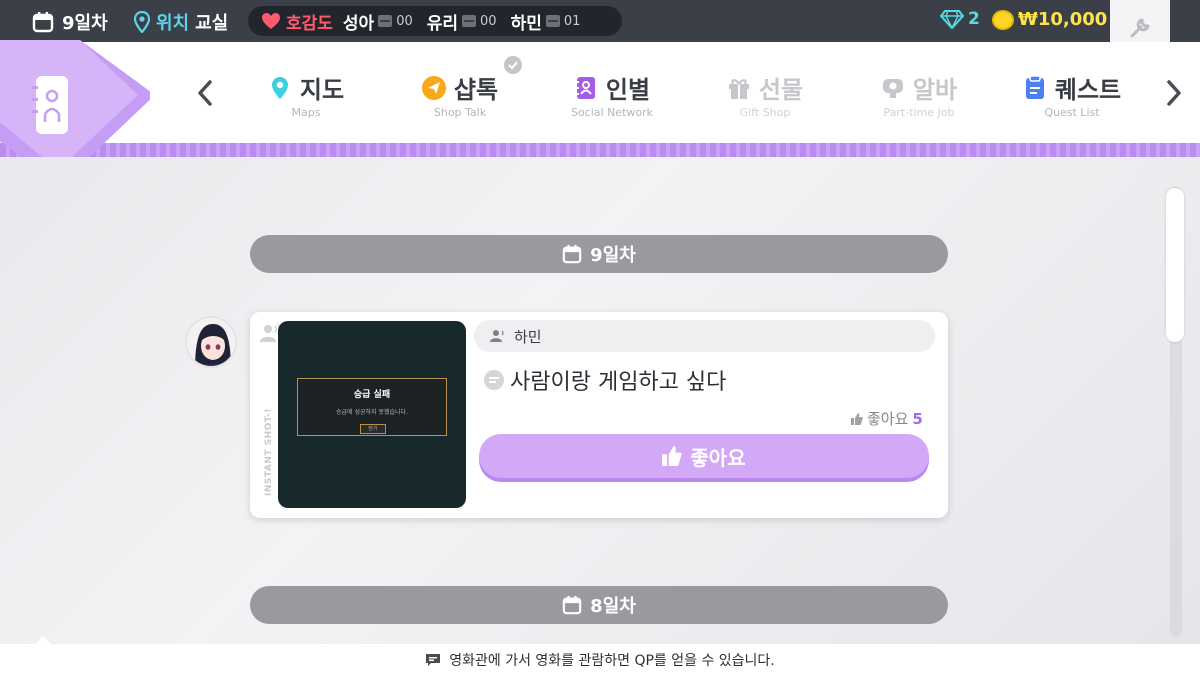 The image size is (1200, 675). I want to click on nav-prev-arrow, so click(205, 93).